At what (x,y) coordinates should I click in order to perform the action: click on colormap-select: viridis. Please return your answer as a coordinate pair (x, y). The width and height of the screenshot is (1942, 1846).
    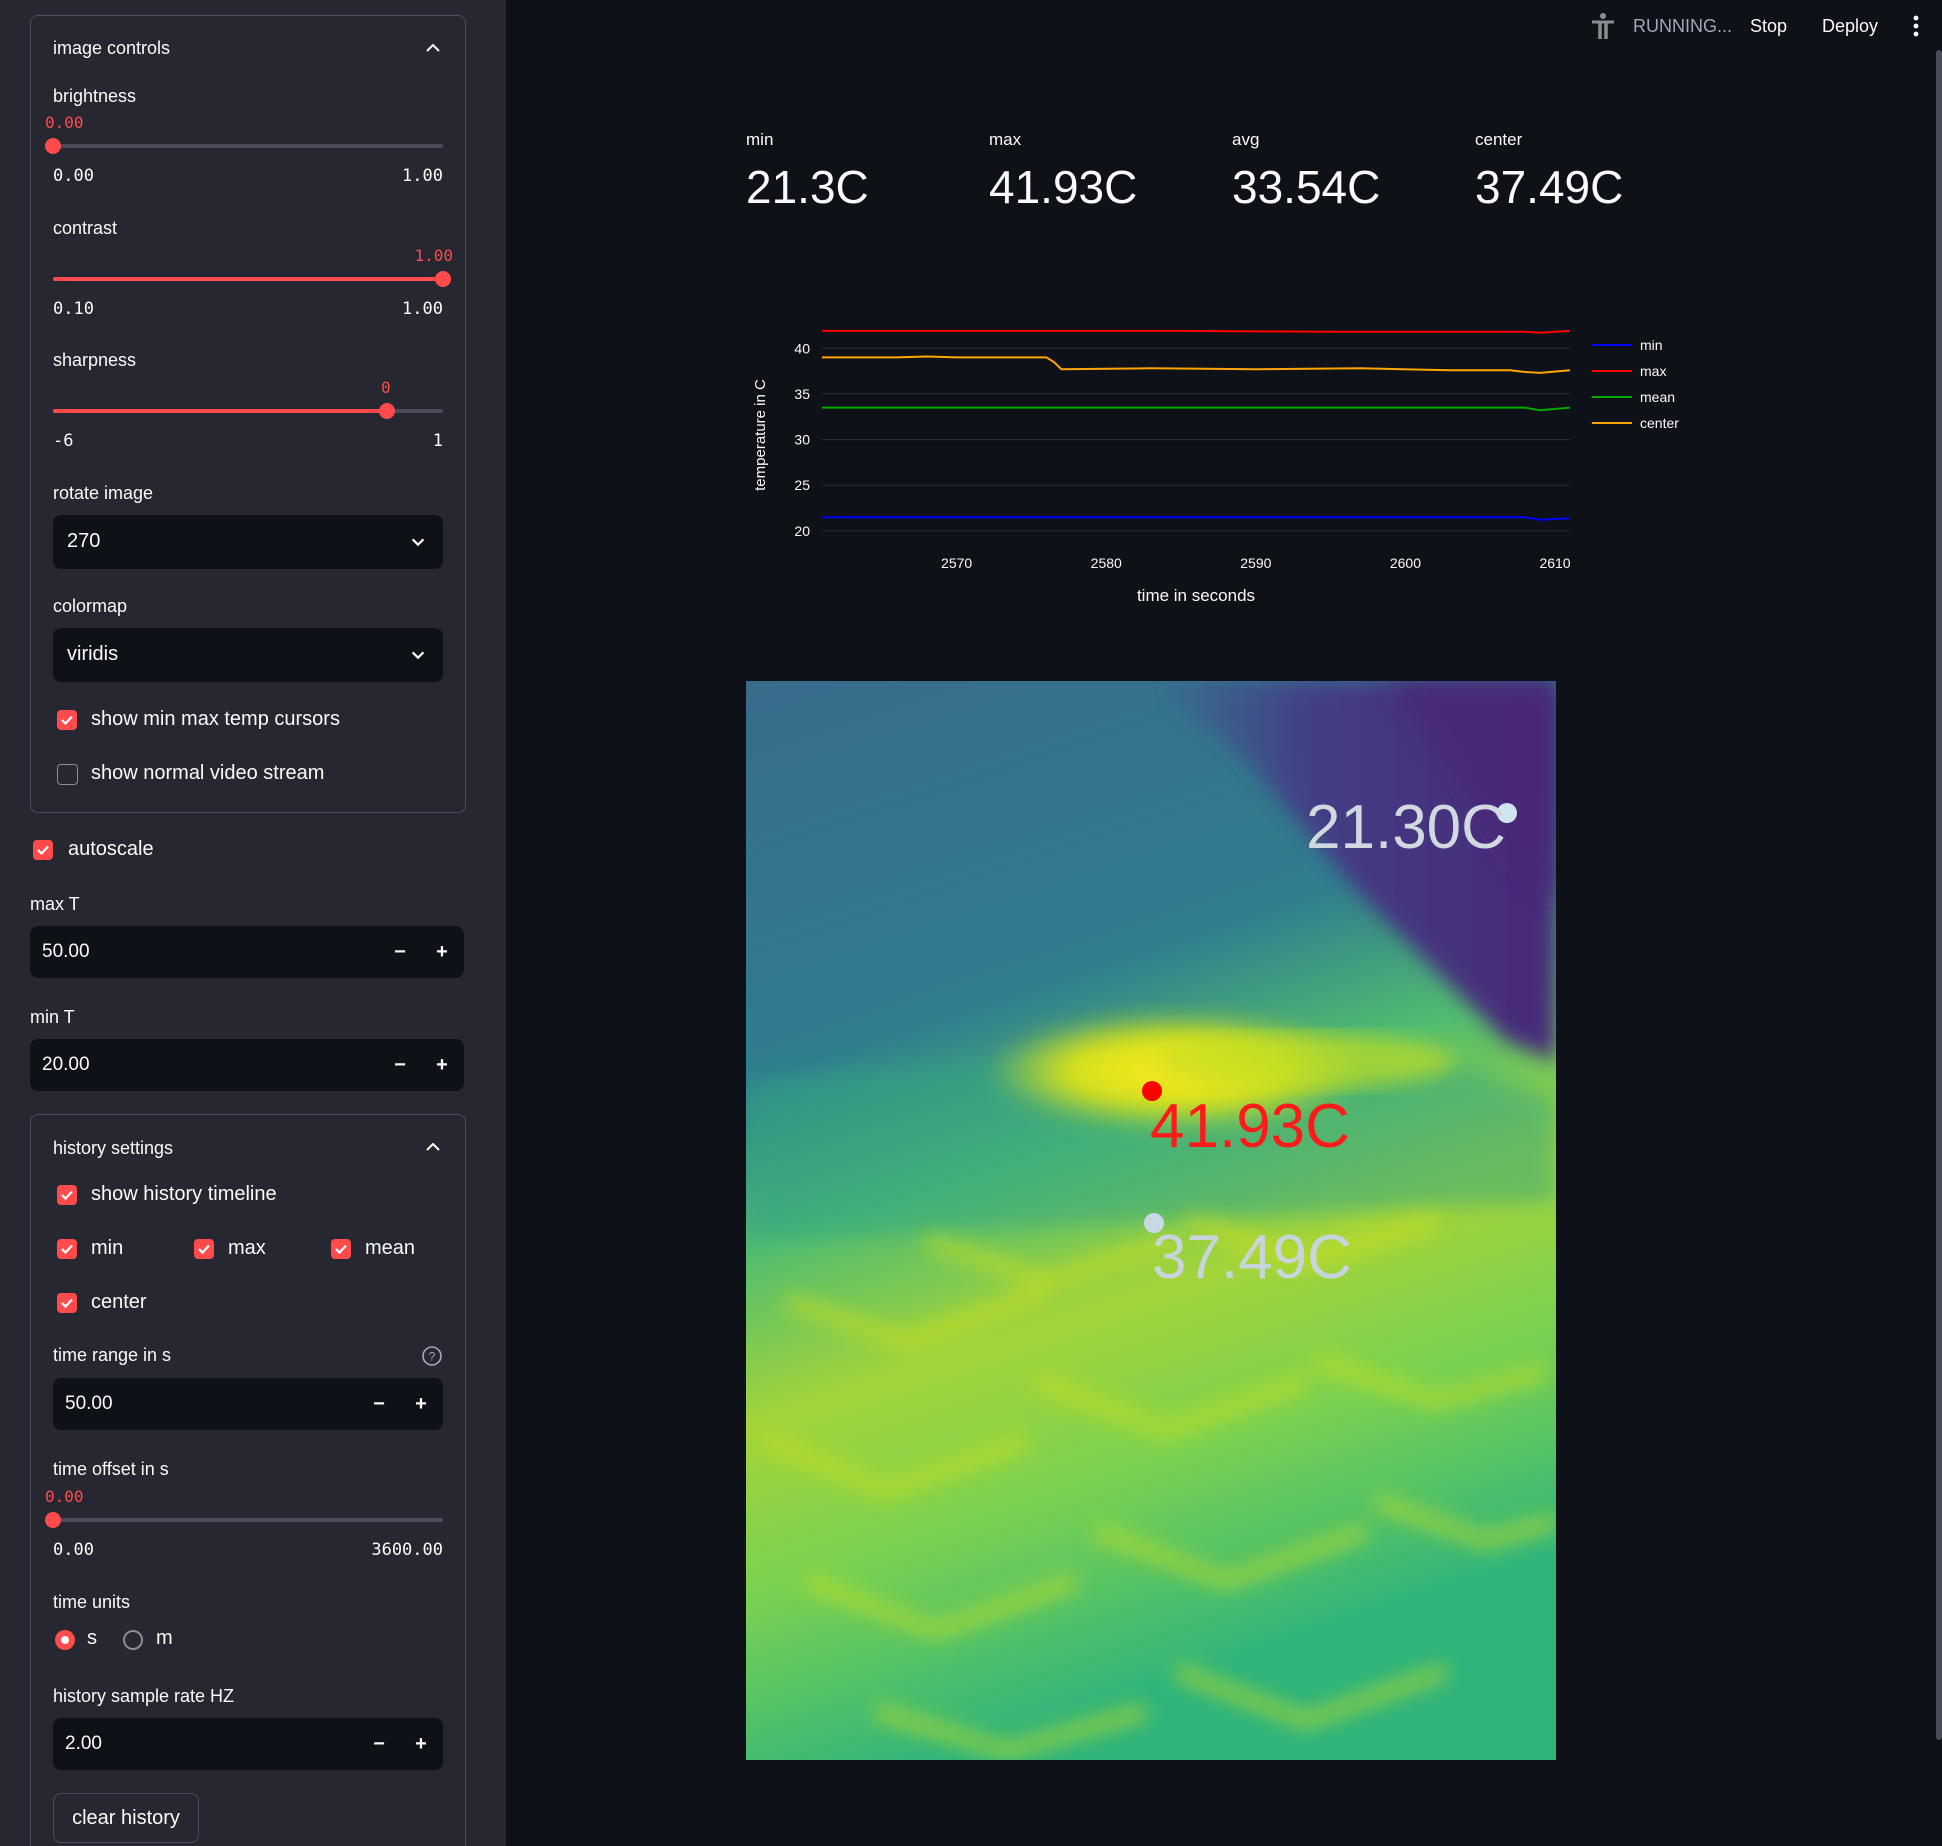
    Looking at the image, I should click on (248, 655).